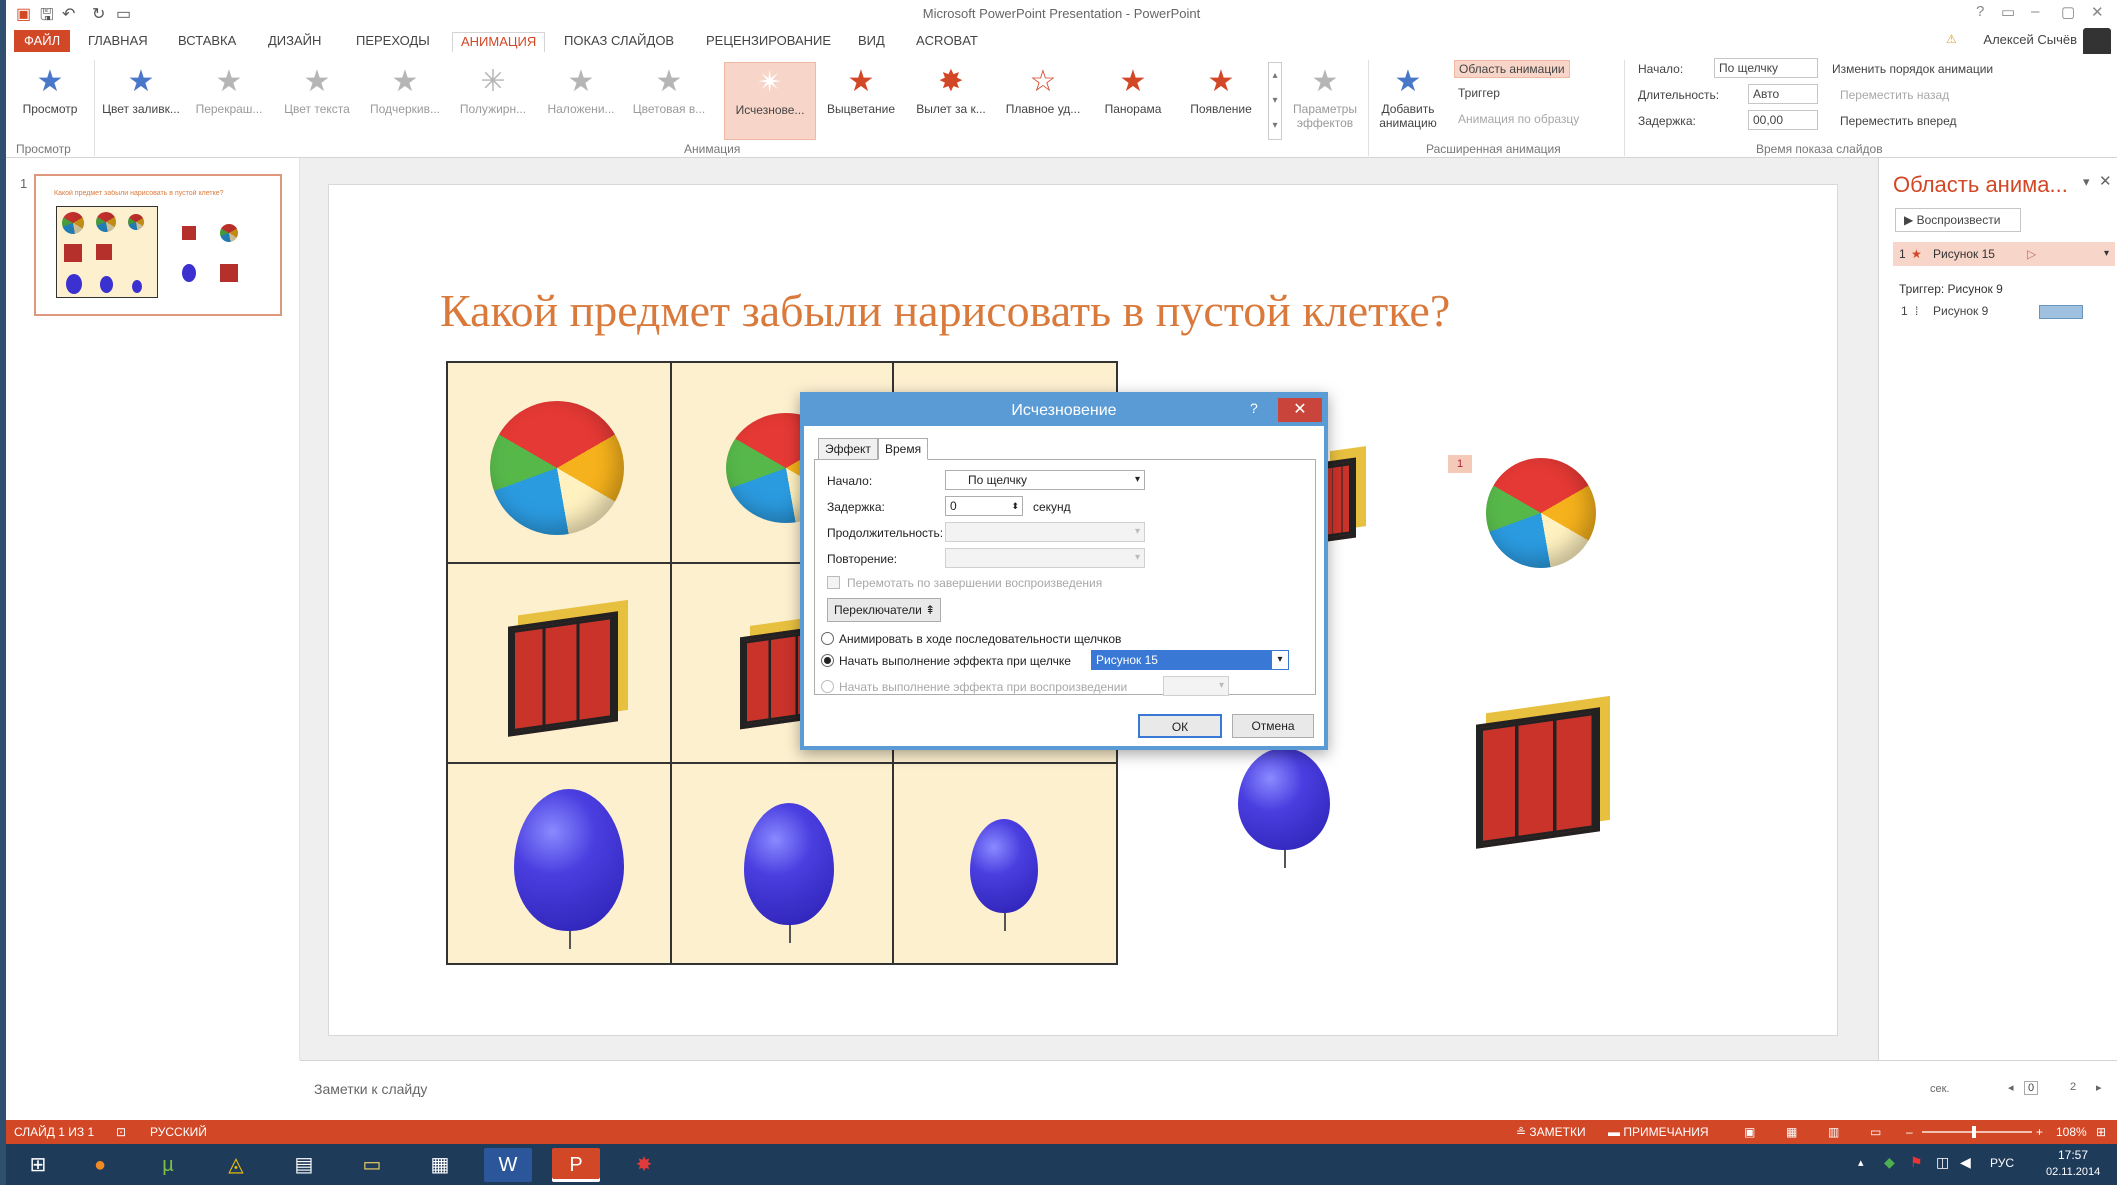  I want to click on pane-close-icon: ✕, so click(2105, 181).